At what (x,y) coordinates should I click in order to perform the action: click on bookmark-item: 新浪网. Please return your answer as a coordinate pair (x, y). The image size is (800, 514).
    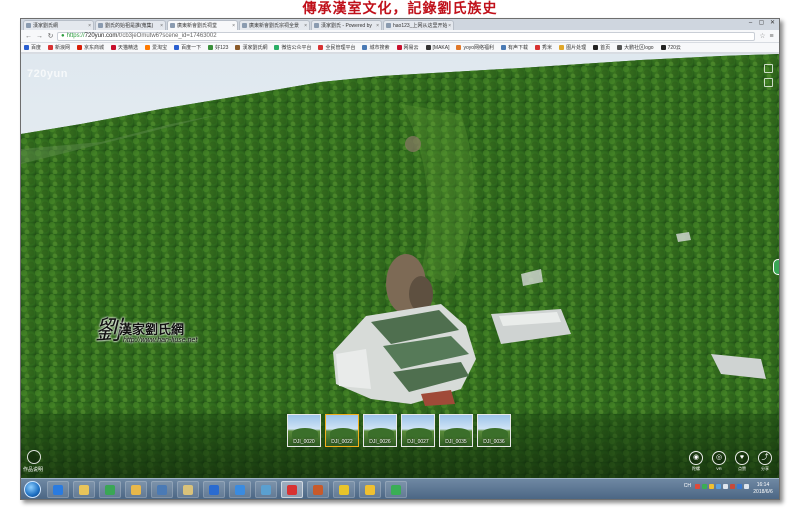
    Looking at the image, I should click on (59, 47).